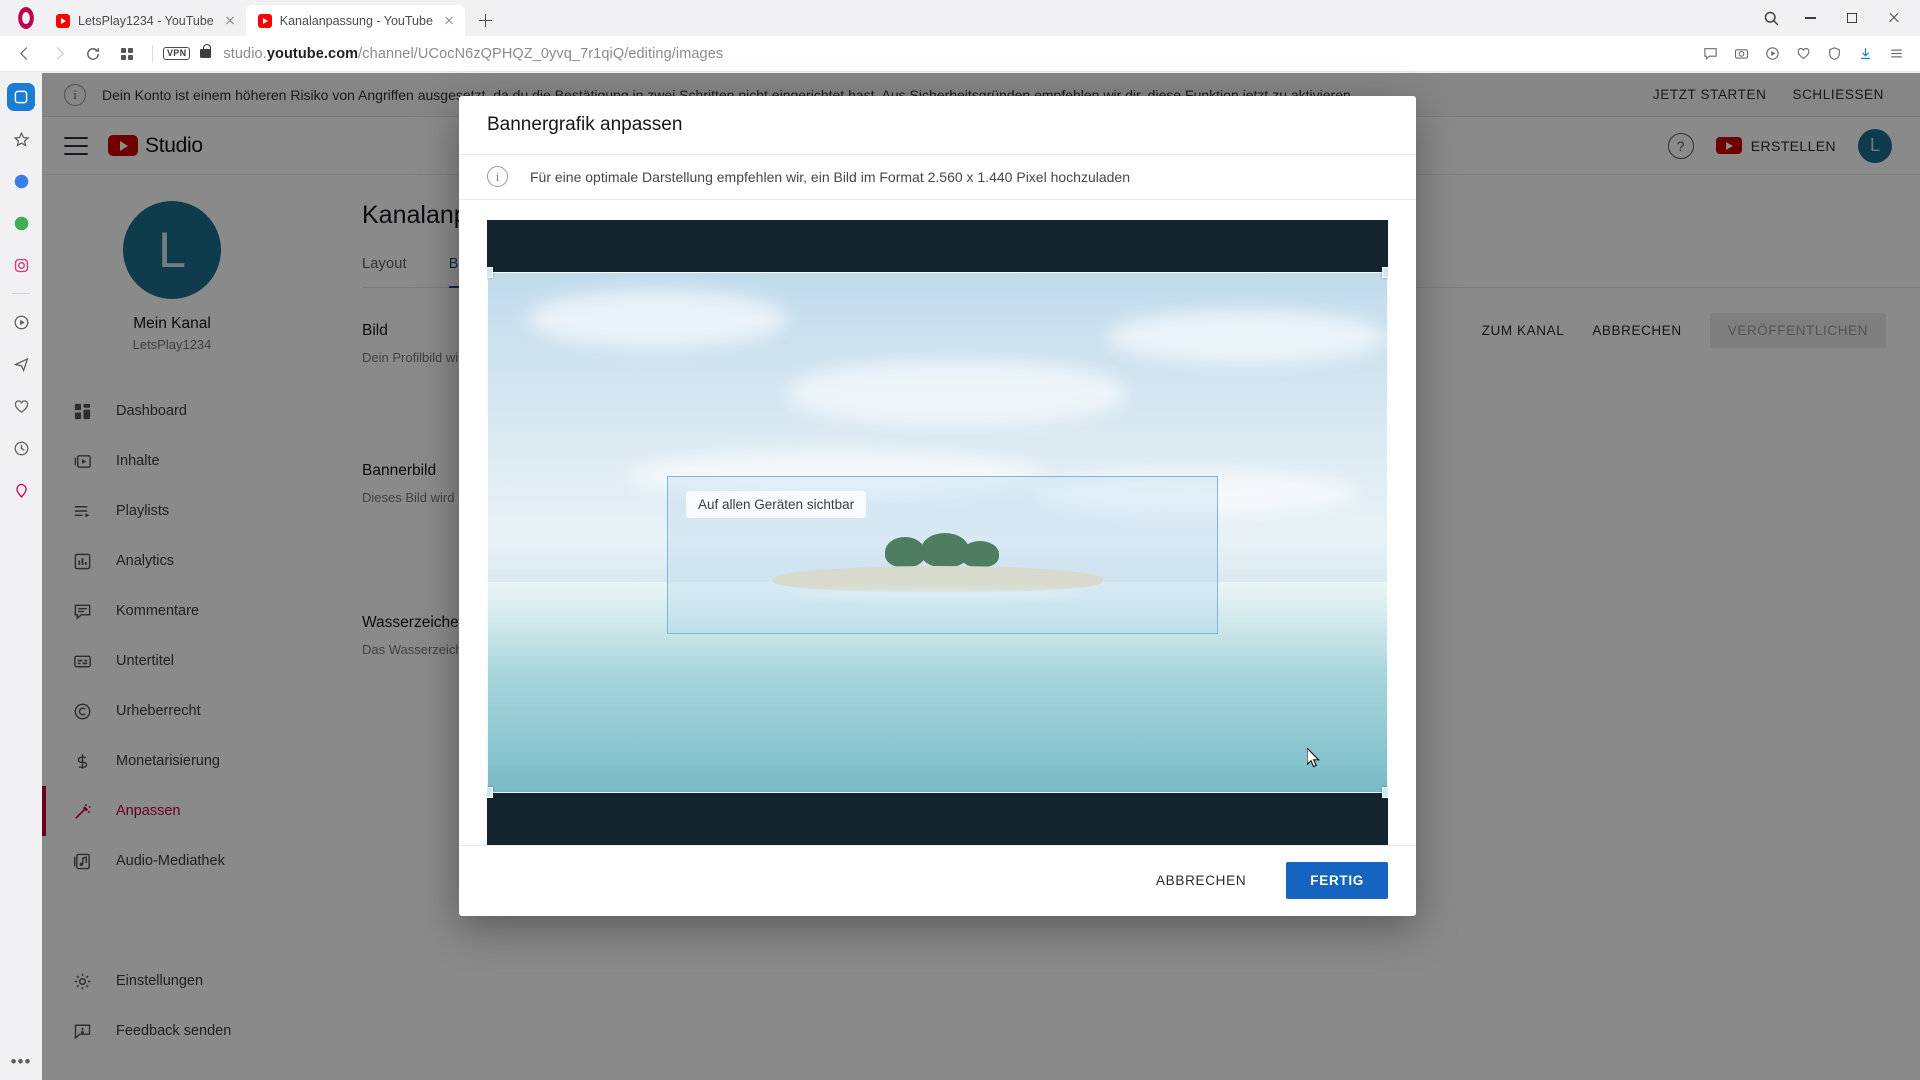 The height and width of the screenshot is (1080, 1920). I want to click on sidebar-item-inhalte: Inhalte, so click(172, 461).